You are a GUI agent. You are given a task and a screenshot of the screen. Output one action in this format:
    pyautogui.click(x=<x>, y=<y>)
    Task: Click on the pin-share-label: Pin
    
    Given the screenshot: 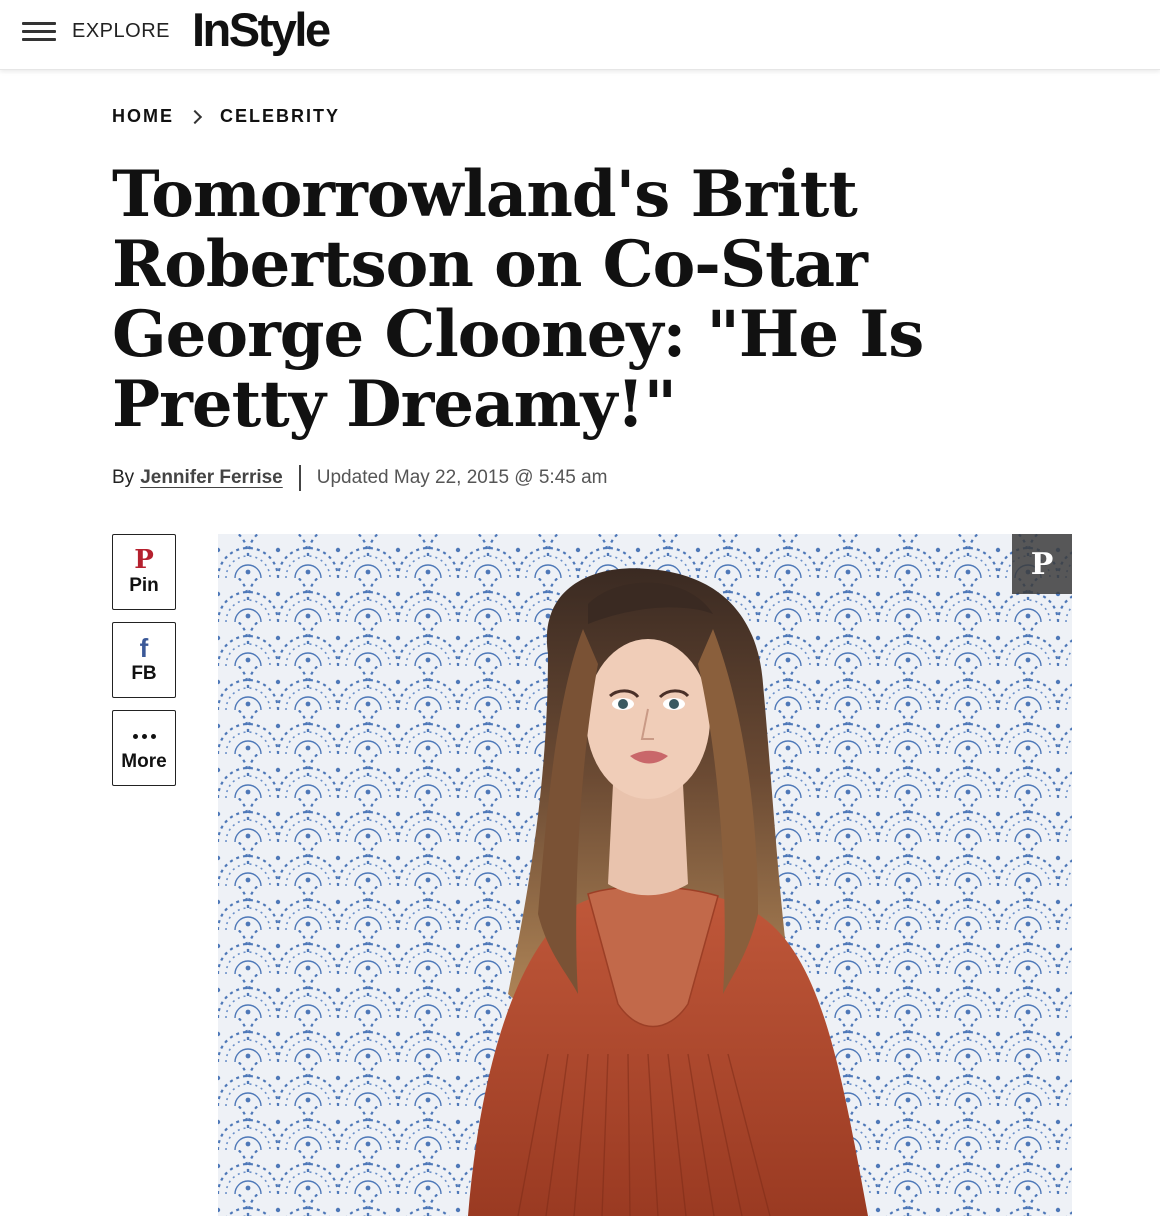 What is the action you would take?
    pyautogui.click(x=144, y=585)
    